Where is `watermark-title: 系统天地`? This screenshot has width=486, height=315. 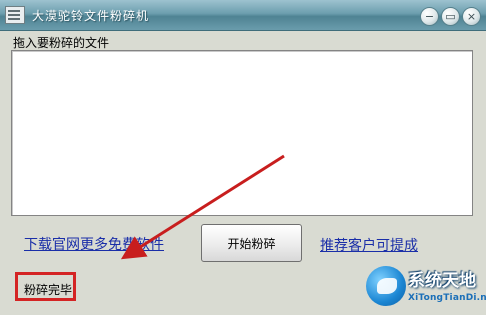
watermark-title: 系统天地 is located at coordinates (442, 281).